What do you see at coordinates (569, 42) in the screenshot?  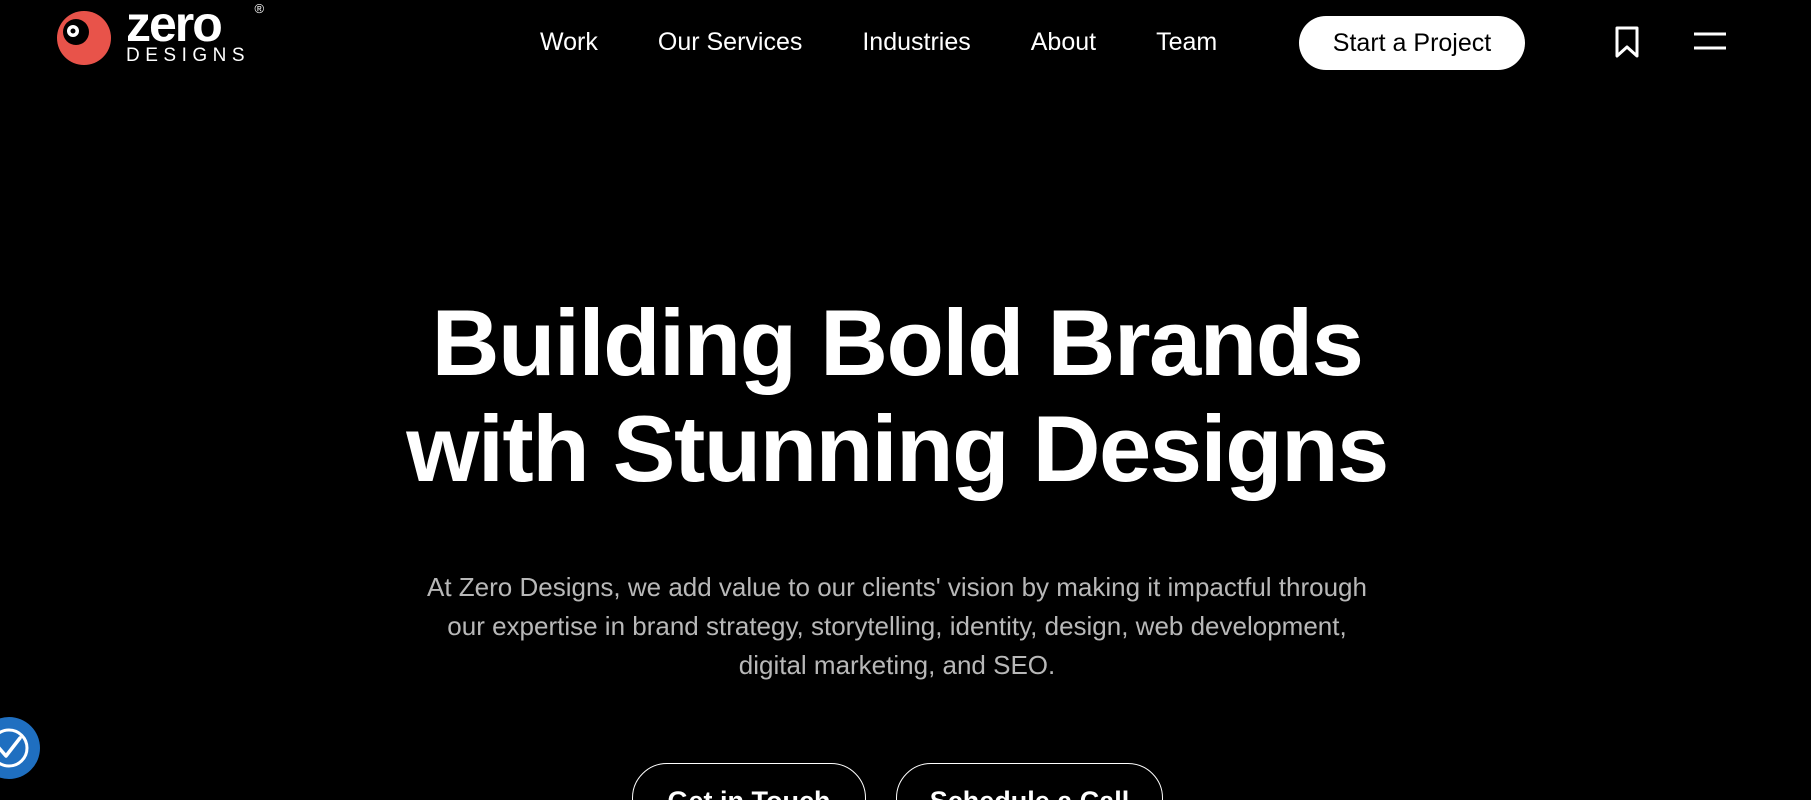 I see `nav-item-work: Work` at bounding box center [569, 42].